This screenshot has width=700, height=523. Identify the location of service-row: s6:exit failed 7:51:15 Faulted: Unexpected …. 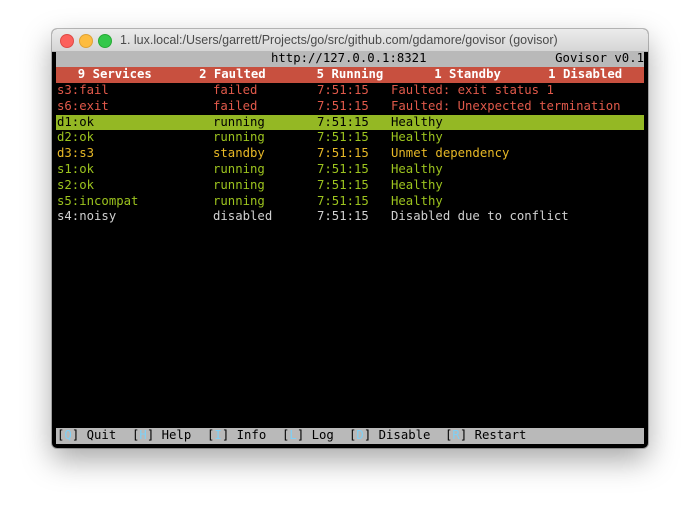
(350, 107).